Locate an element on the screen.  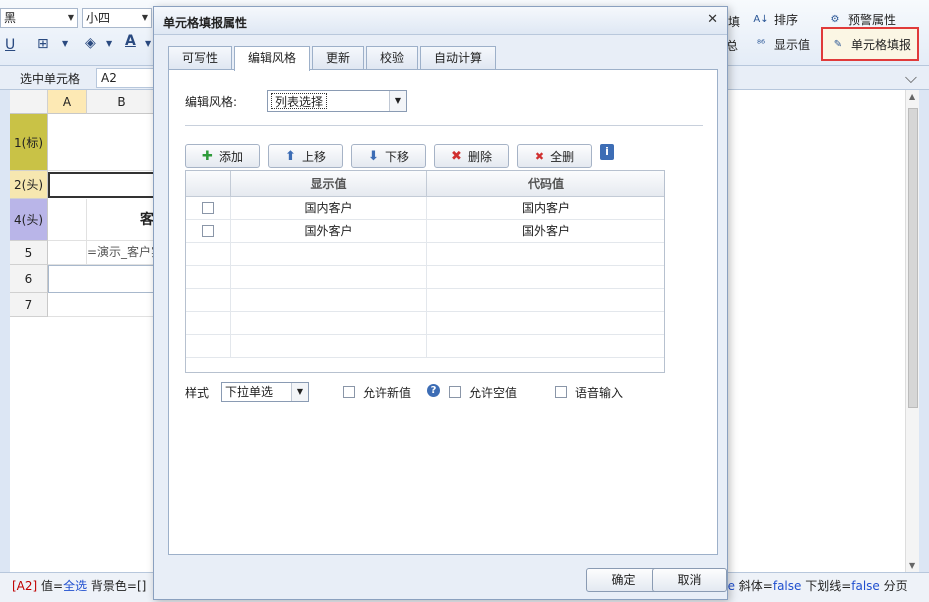
column-header-b: B is located at coordinates (122, 102).